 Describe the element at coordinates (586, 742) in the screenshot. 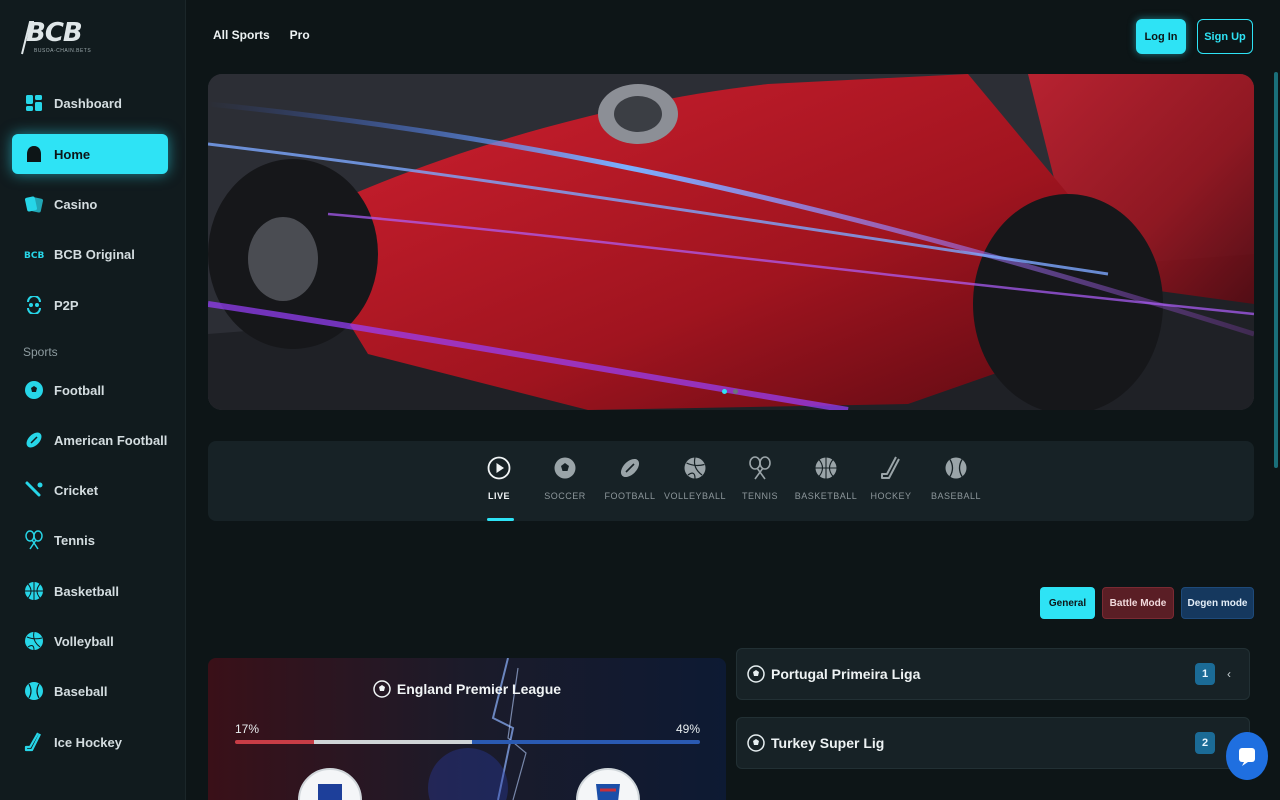

I see `away-probability-segment` at that location.